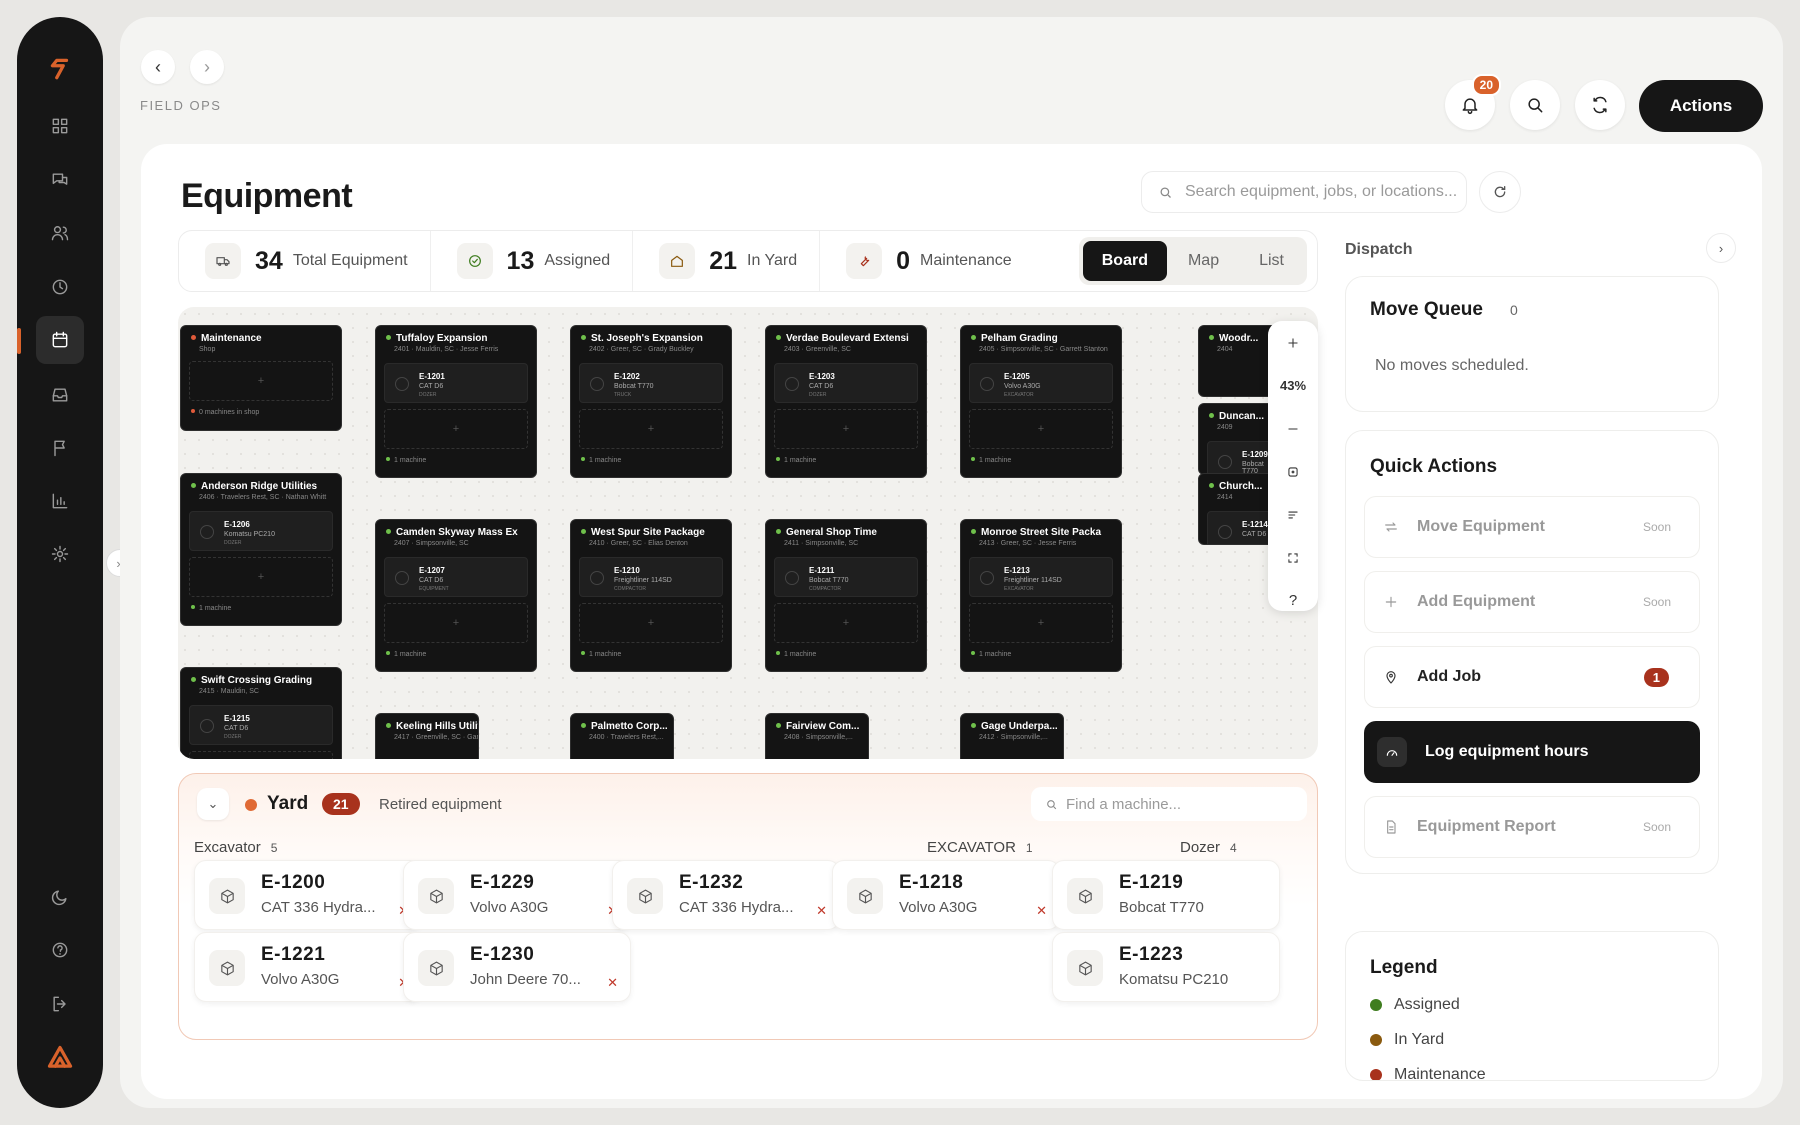 This screenshot has height=1125, width=1800. Describe the element at coordinates (1293, 557) in the screenshot. I see `fullscreen-button` at that location.